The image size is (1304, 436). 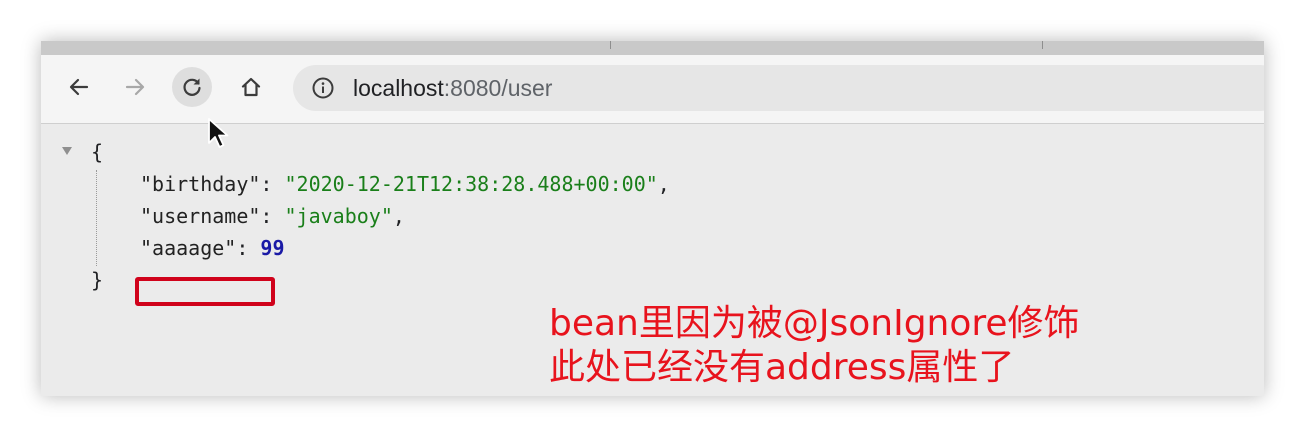 I want to click on url-path: :8080/user, so click(x=498, y=88).